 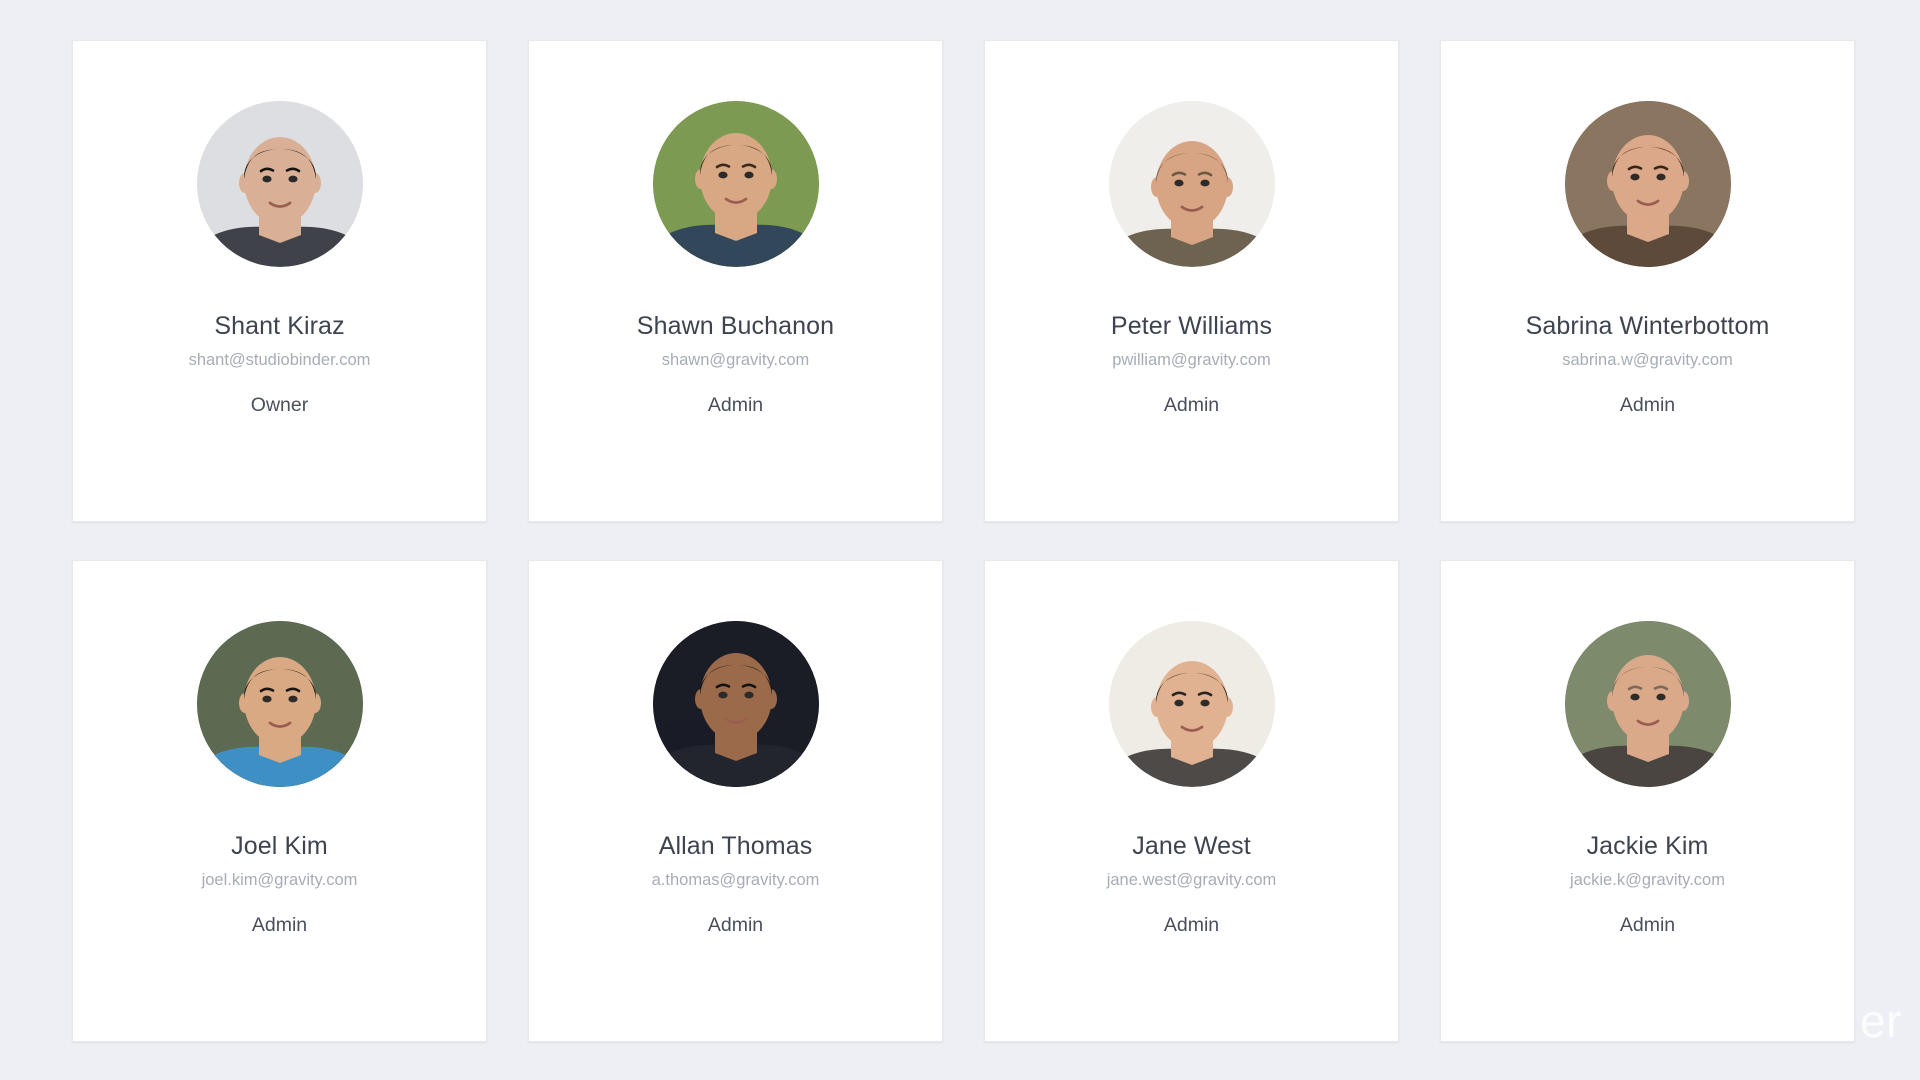 I want to click on member-name: Shant Kiraz, so click(x=279, y=326).